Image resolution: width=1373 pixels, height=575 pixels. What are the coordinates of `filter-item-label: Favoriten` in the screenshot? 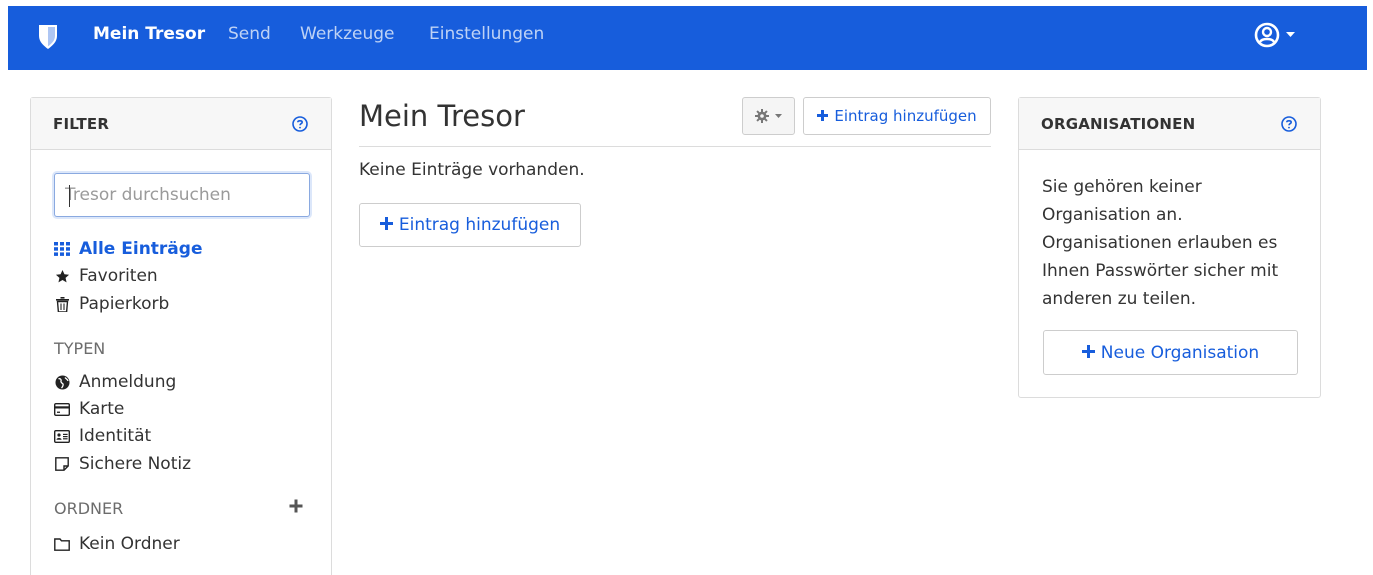 It's located at (118, 276).